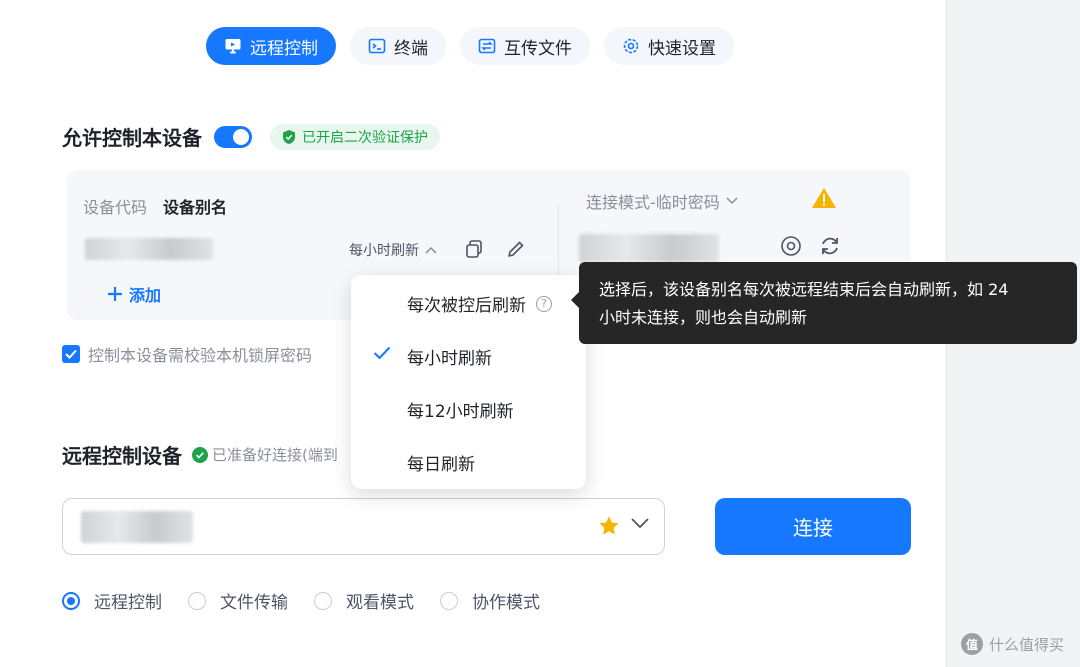  Describe the element at coordinates (132, 138) in the screenshot. I see `allow-control-title: 允许控制本设备` at that location.